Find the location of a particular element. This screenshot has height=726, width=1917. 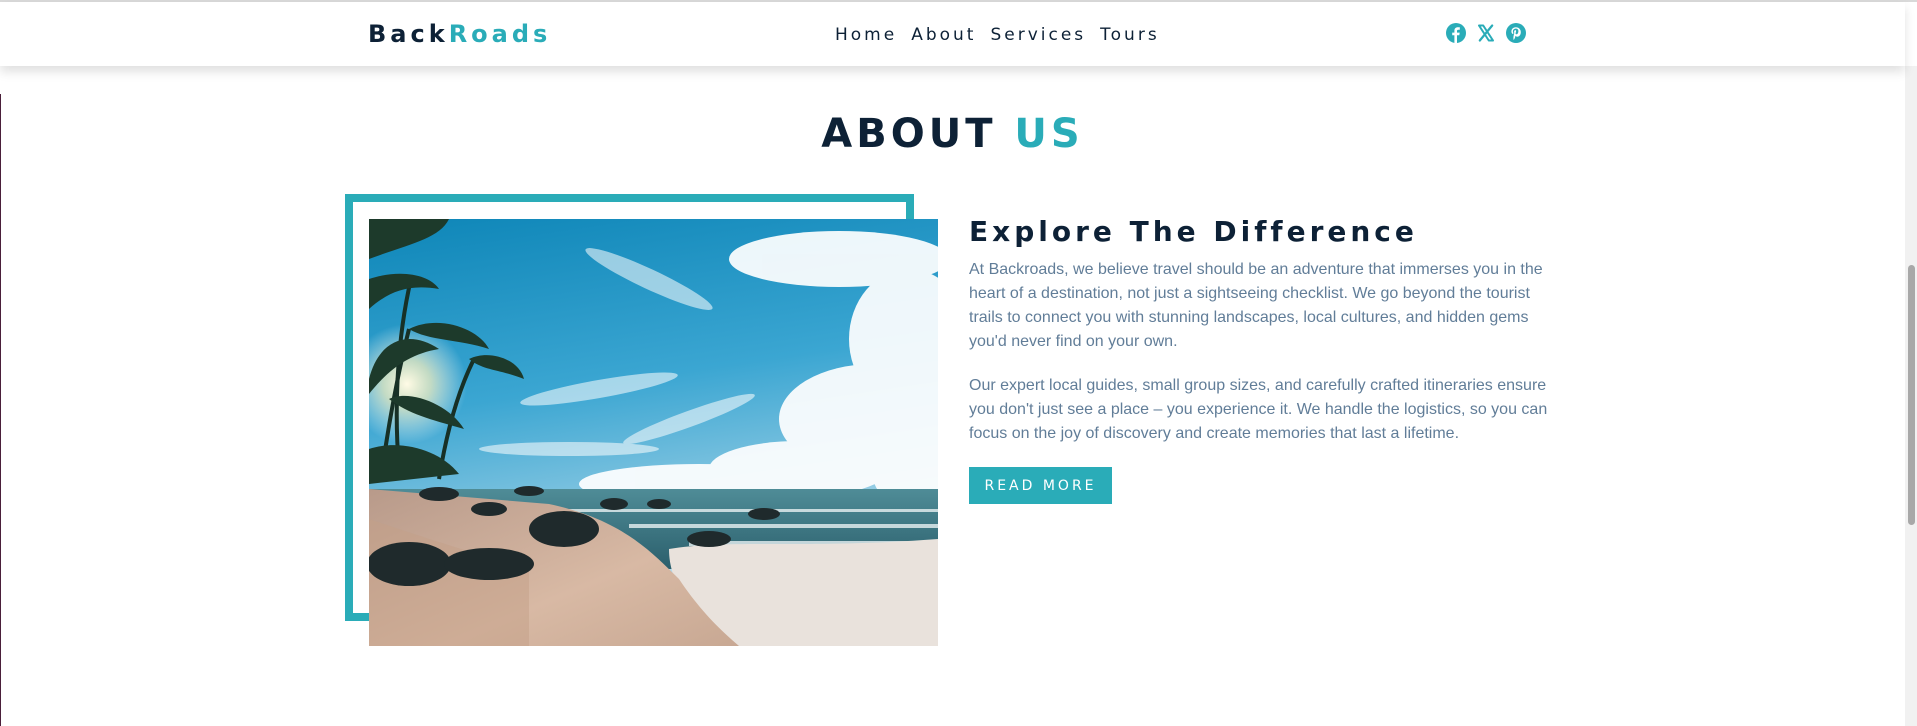

left-edge-line is located at coordinates (0, 410).